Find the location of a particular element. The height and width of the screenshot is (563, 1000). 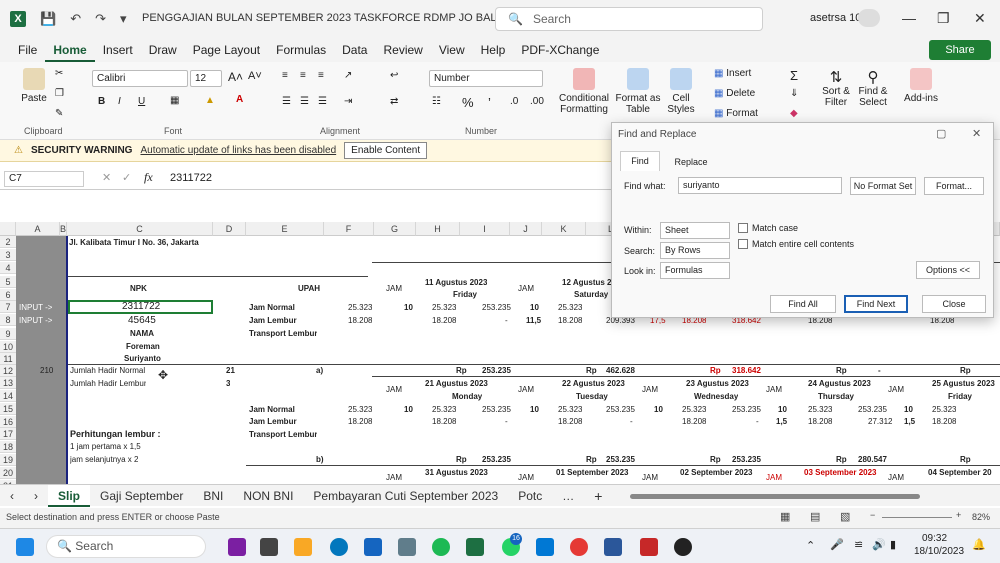

percent-icon: % is located at coordinates (468, 102).